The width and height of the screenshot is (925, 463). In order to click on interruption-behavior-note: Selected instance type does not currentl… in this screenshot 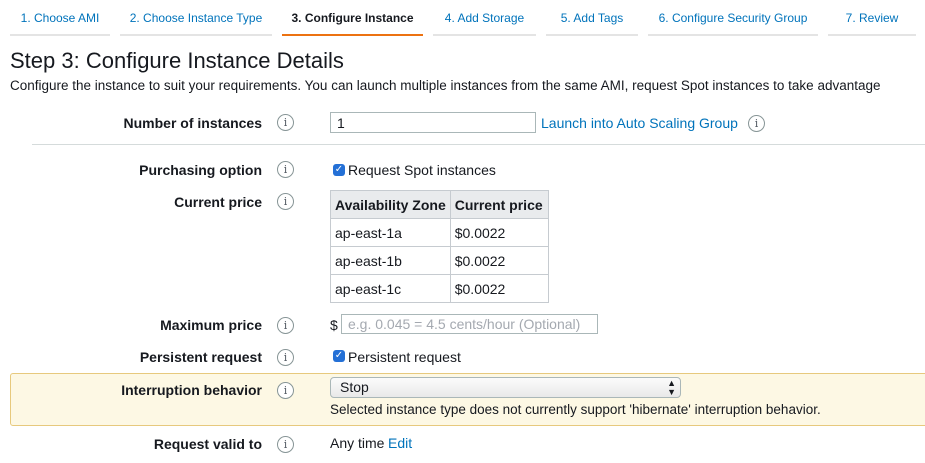, I will do `click(575, 409)`.